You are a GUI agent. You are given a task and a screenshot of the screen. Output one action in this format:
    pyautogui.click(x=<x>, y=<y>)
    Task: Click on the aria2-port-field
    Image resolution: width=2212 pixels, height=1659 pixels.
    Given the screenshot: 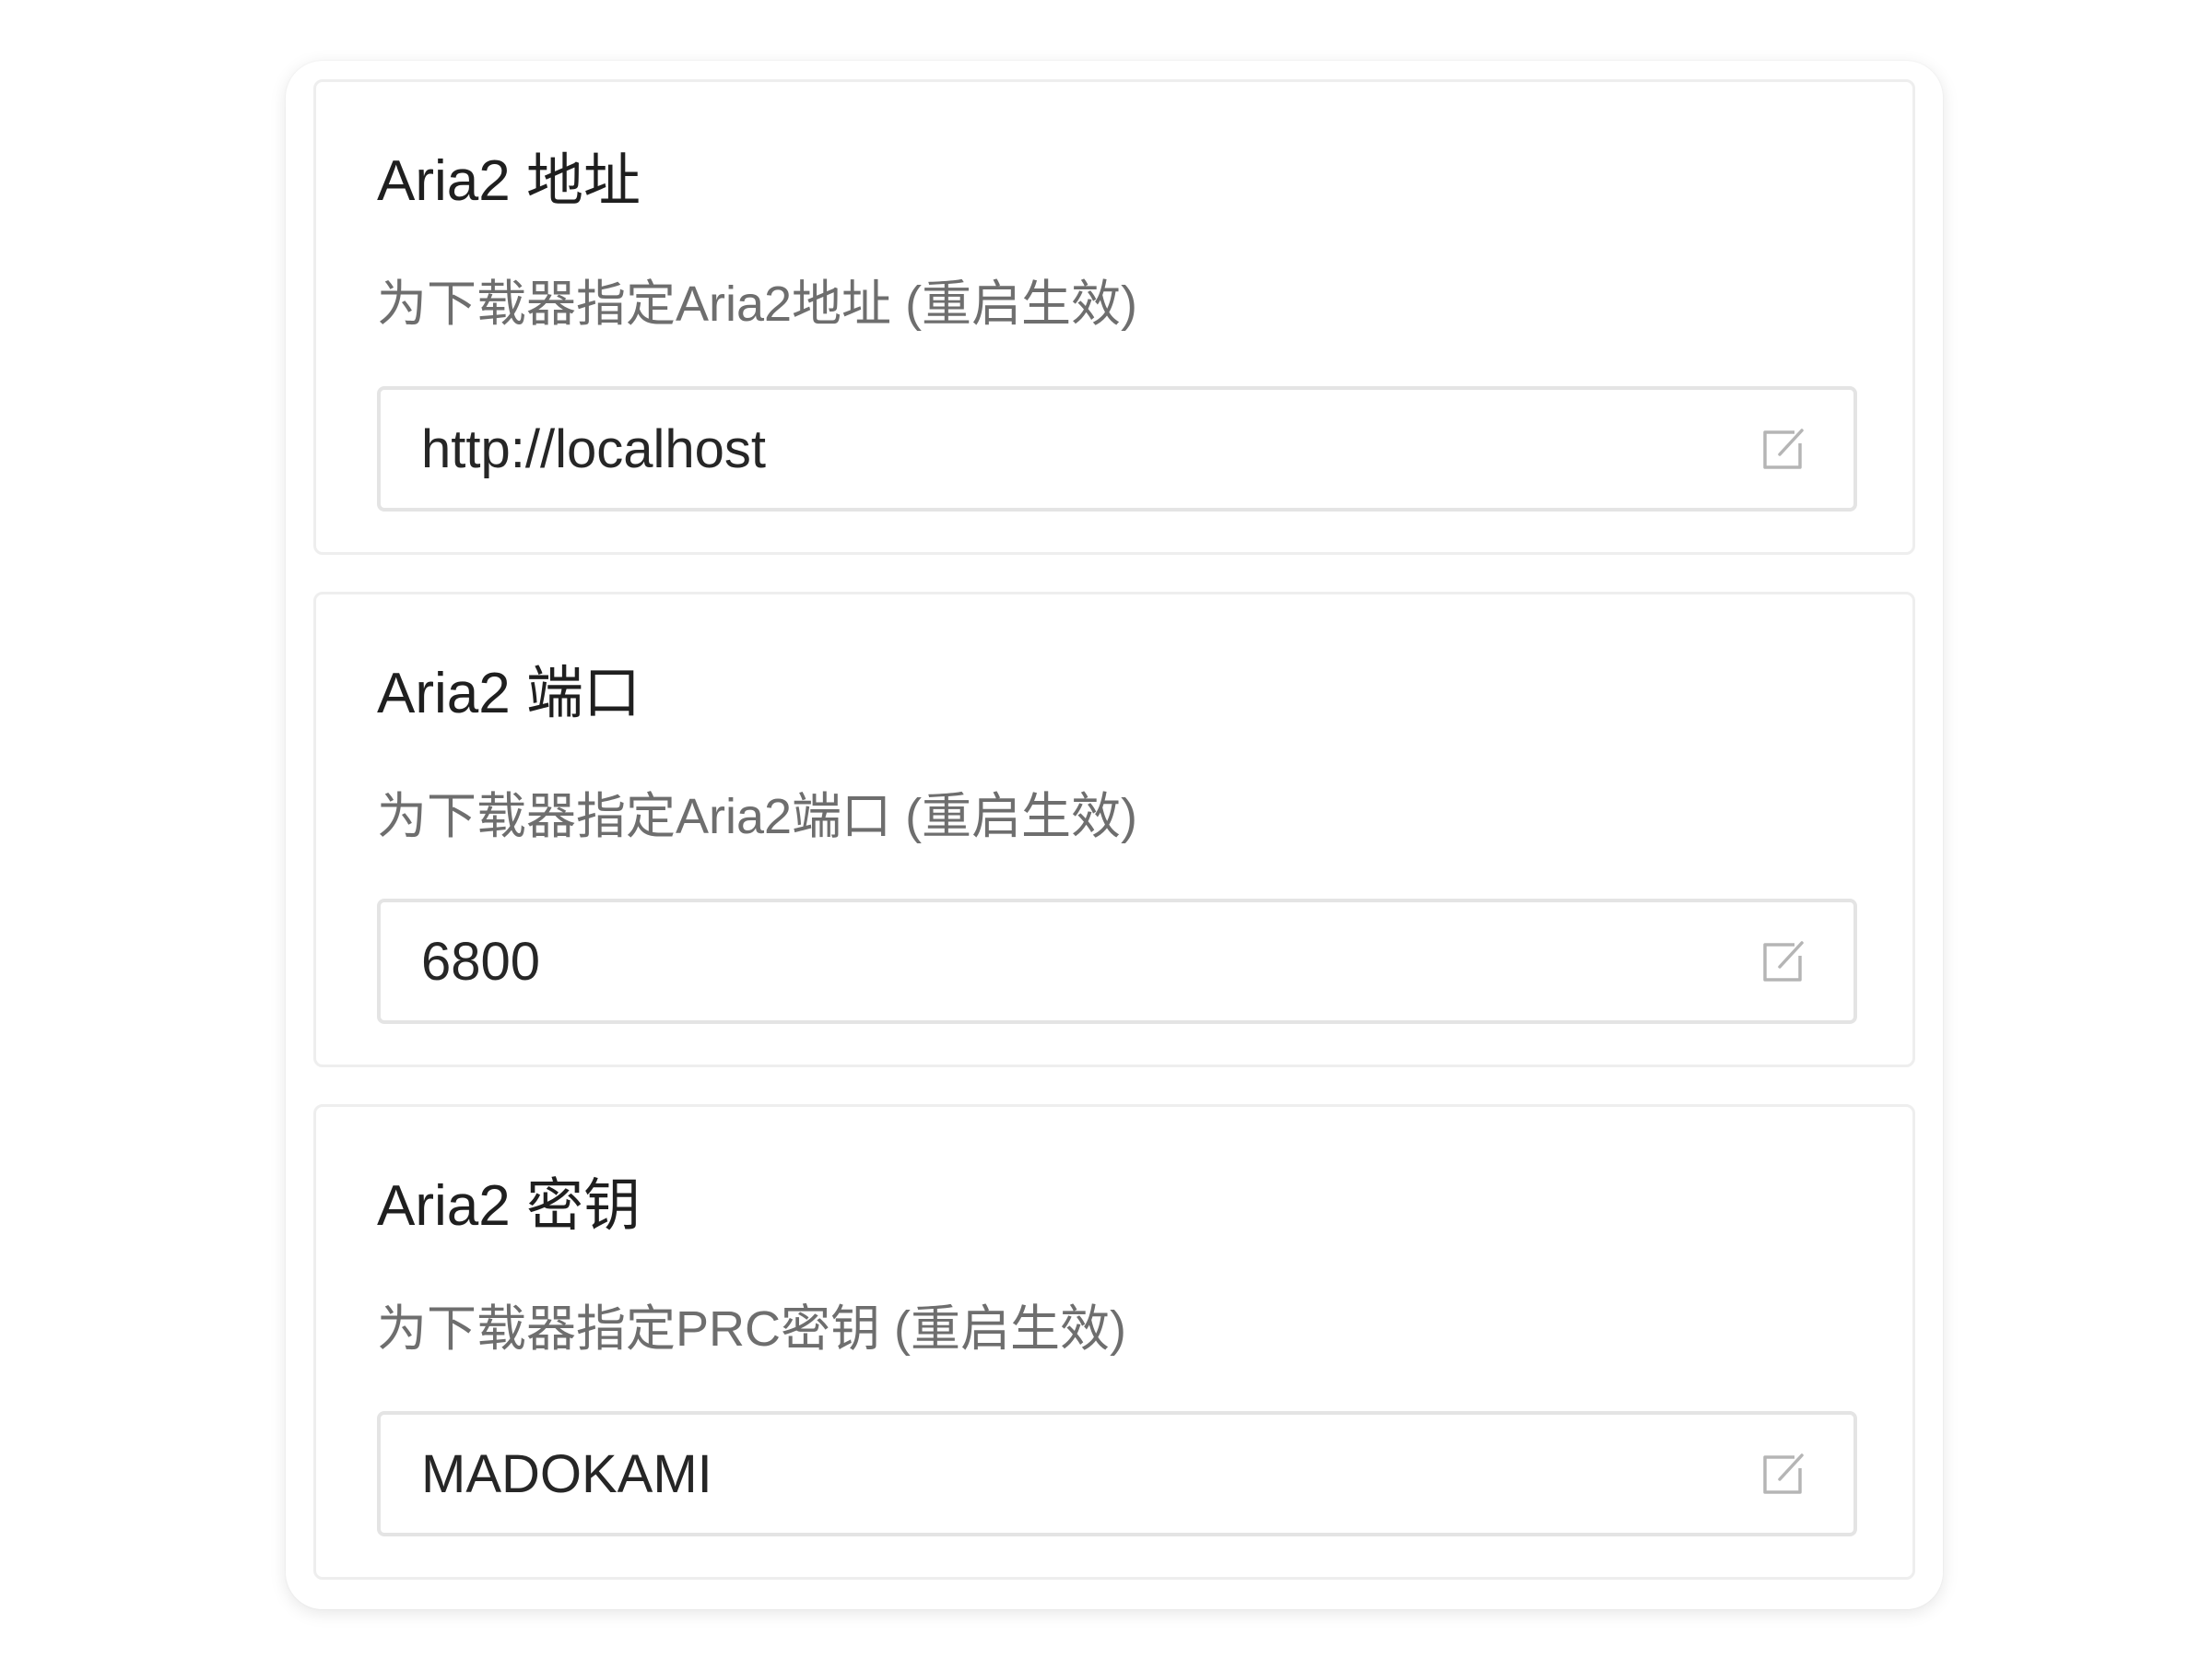 What is the action you would take?
    pyautogui.click(x=1117, y=961)
    